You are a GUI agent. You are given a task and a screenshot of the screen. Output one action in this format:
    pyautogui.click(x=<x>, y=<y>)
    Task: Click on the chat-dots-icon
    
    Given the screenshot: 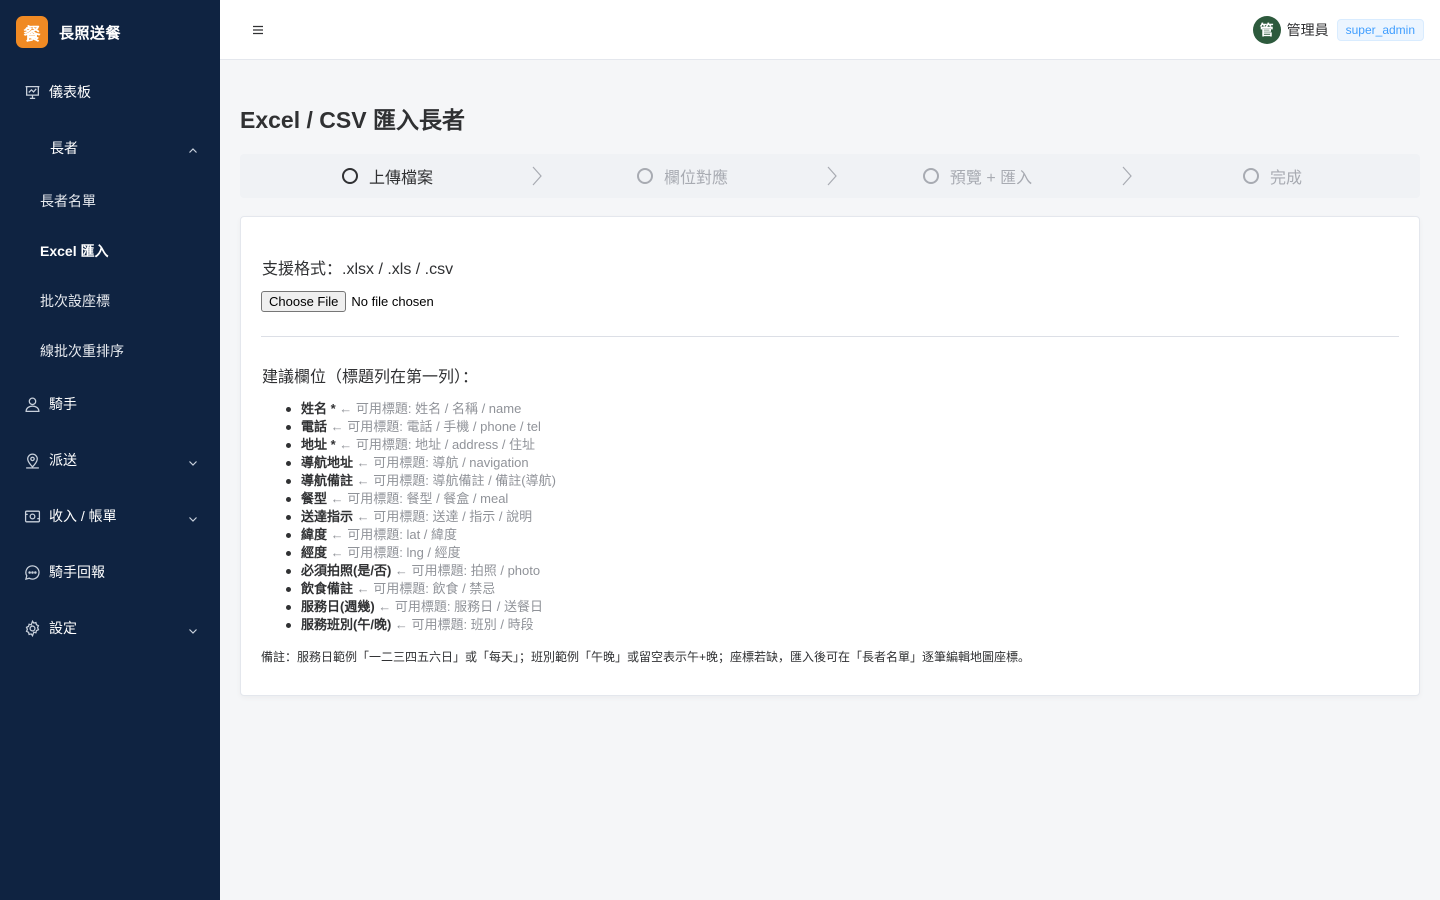 What is the action you would take?
    pyautogui.click(x=32, y=572)
    